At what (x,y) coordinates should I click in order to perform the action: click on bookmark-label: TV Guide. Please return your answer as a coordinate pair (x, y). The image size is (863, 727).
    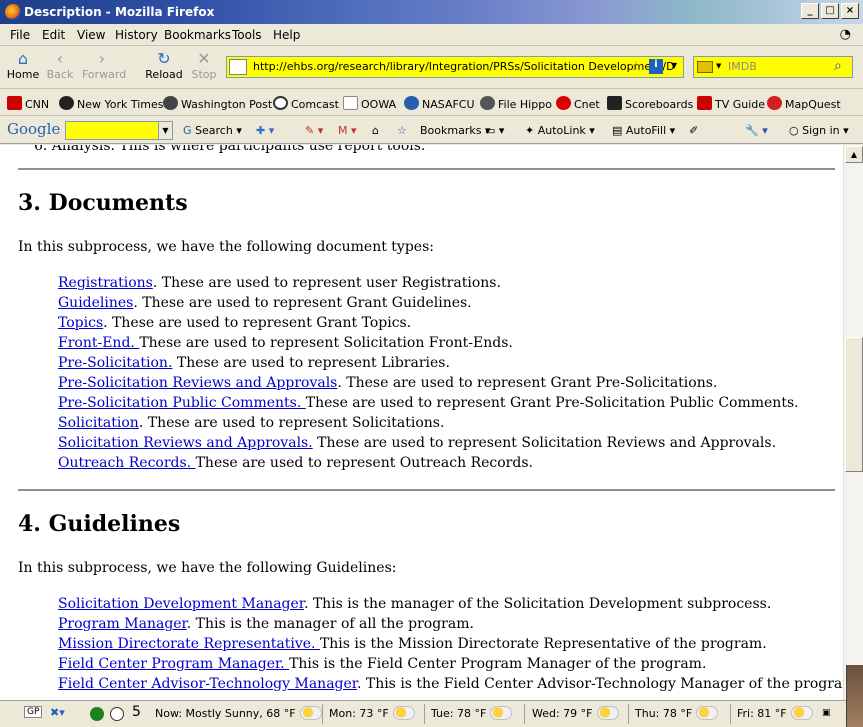
    Looking at the image, I should click on (740, 104).